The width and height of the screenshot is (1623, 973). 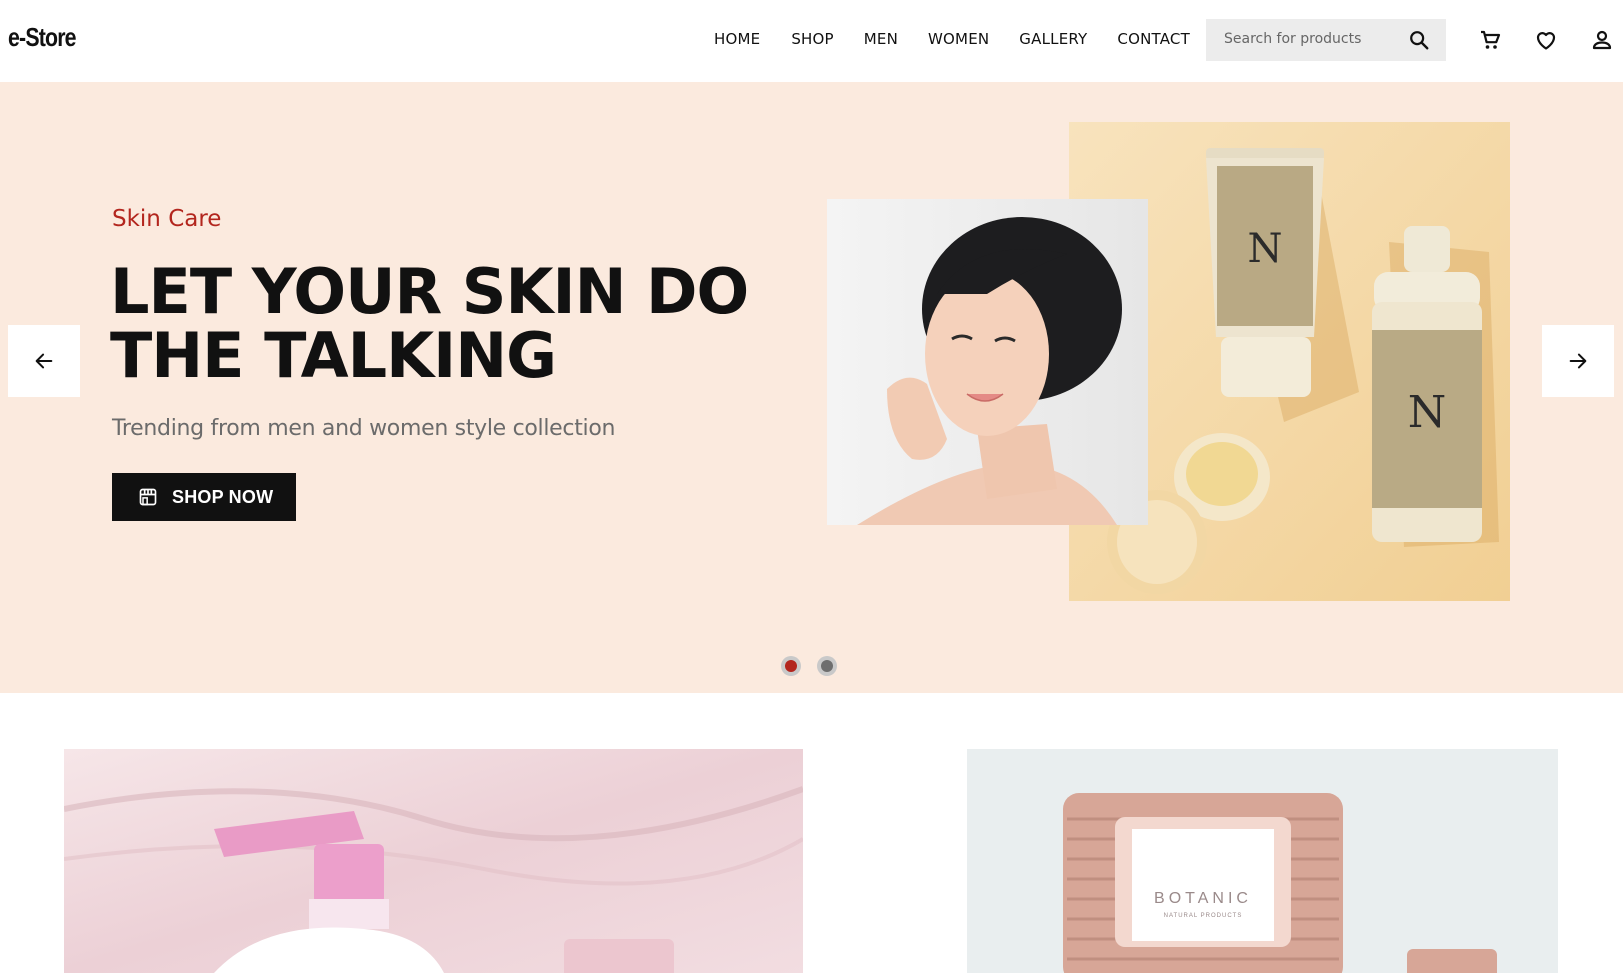 What do you see at coordinates (737, 39) in the screenshot?
I see `nav-home: HOME` at bounding box center [737, 39].